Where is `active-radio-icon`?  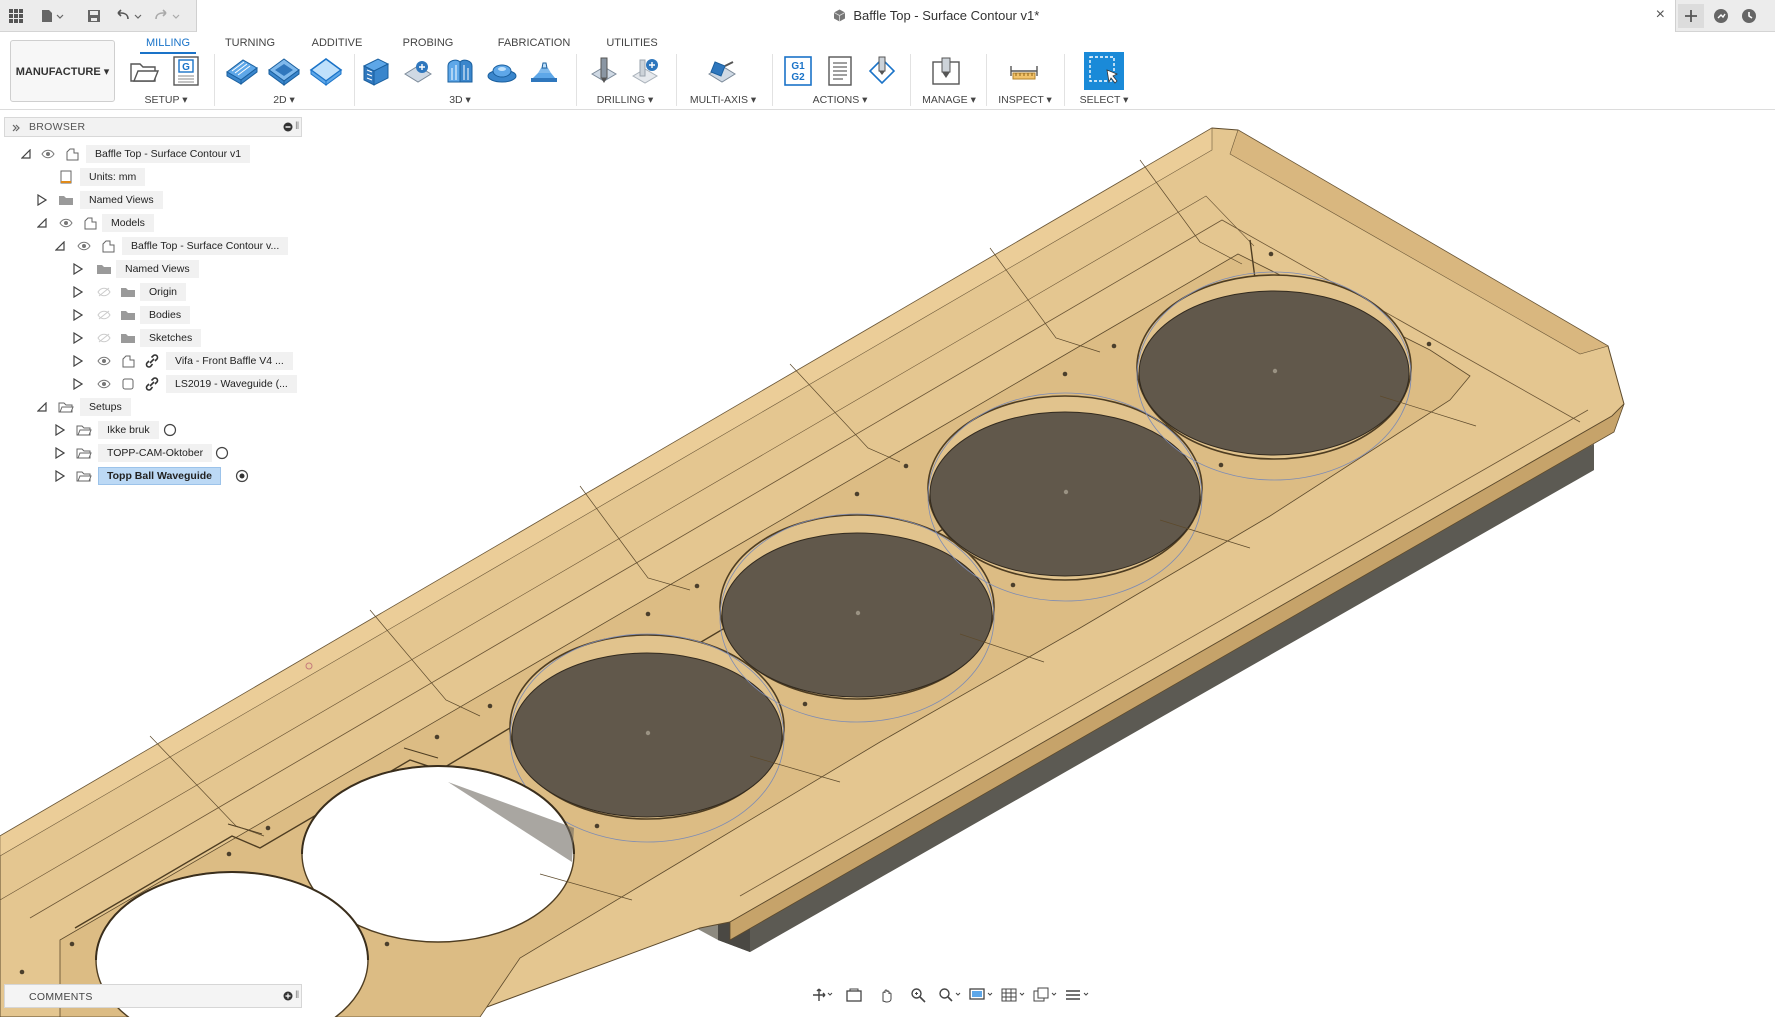
active-radio-icon is located at coordinates (242, 476).